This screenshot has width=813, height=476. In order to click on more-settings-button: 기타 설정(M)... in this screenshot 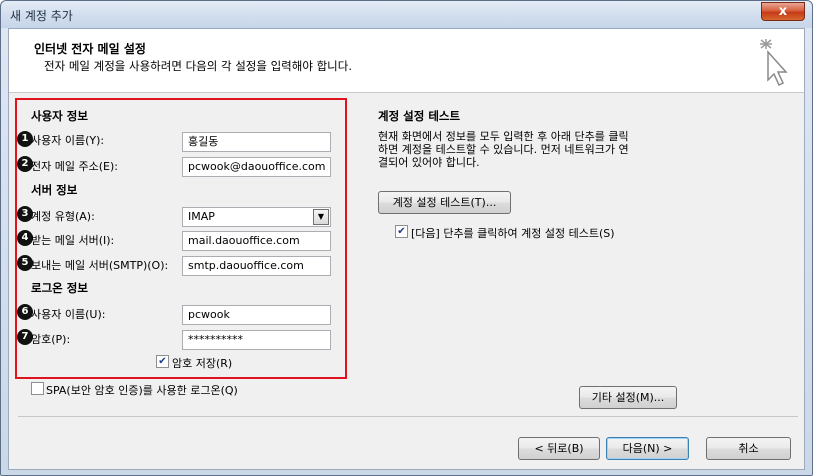, I will do `click(628, 397)`.